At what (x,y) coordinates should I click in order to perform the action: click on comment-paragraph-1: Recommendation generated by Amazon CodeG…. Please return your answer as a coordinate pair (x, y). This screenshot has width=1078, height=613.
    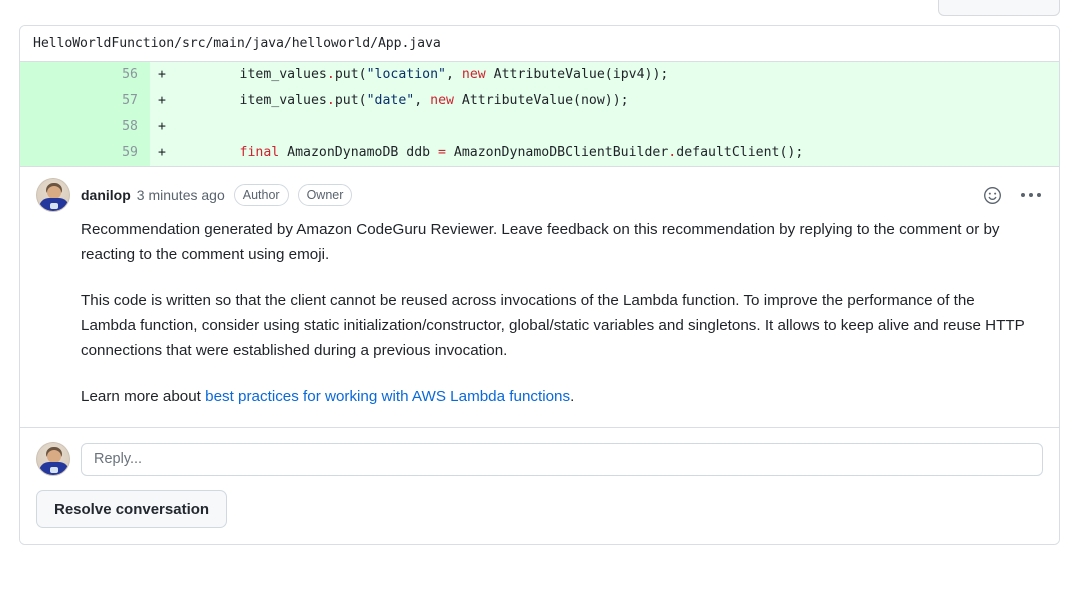
    Looking at the image, I should click on (540, 242).